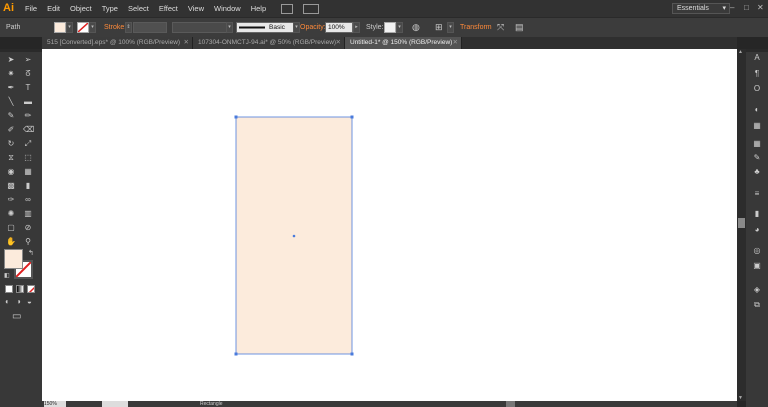 This screenshot has height=407, width=768. I want to click on layers-panel-icon: ◈, so click(757, 290).